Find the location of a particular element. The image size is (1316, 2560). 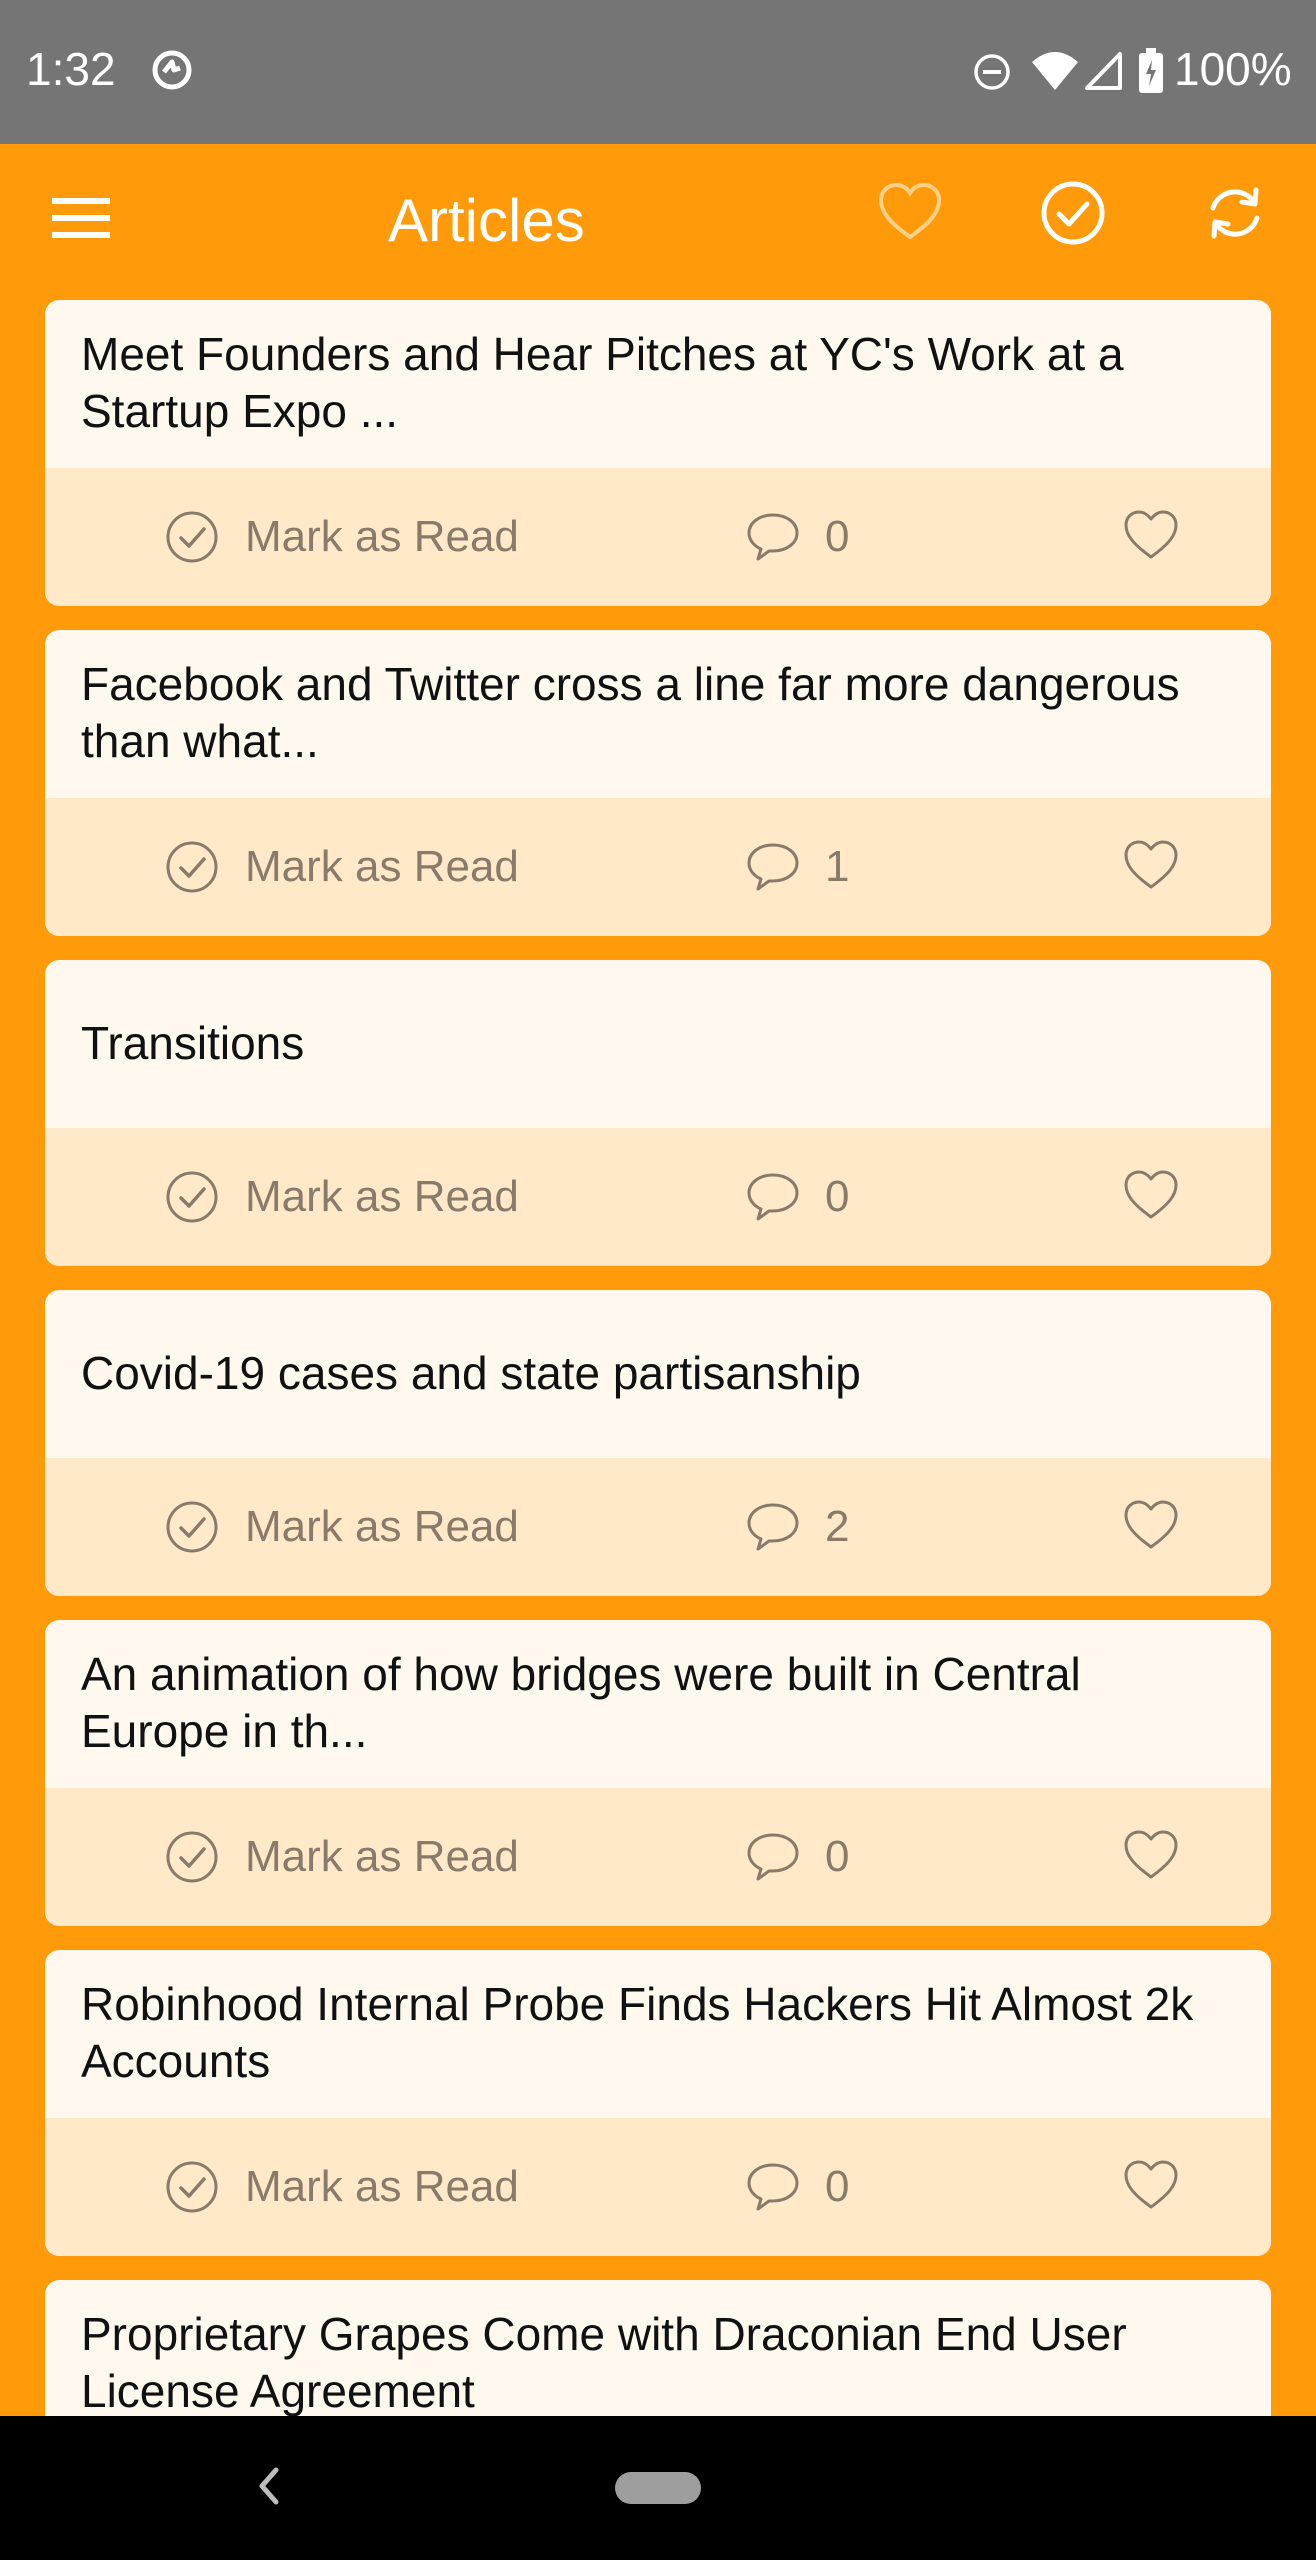

comments-button: 2 is located at coordinates (797, 1527).